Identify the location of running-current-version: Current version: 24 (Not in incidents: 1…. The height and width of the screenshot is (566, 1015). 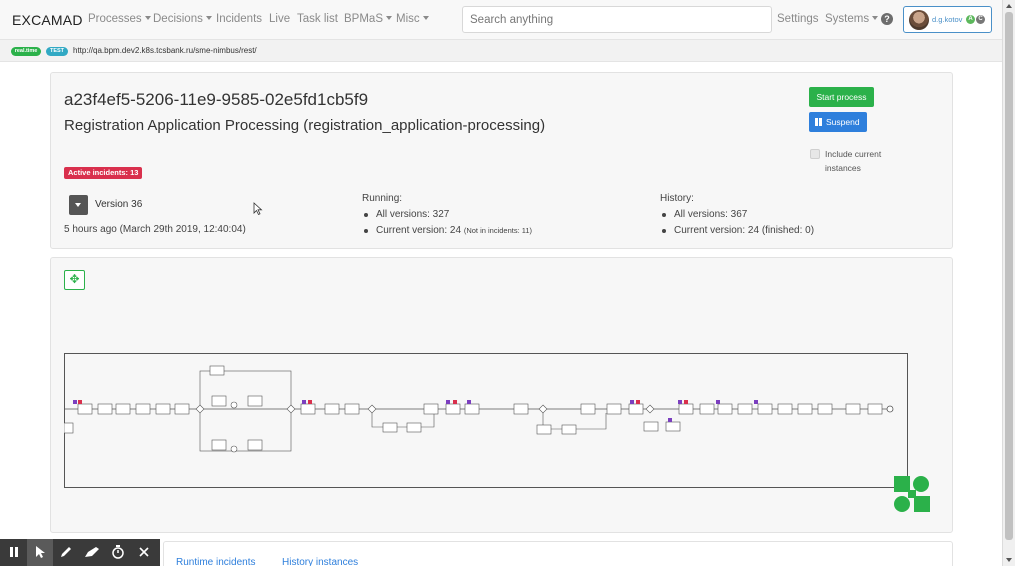
(447, 233).